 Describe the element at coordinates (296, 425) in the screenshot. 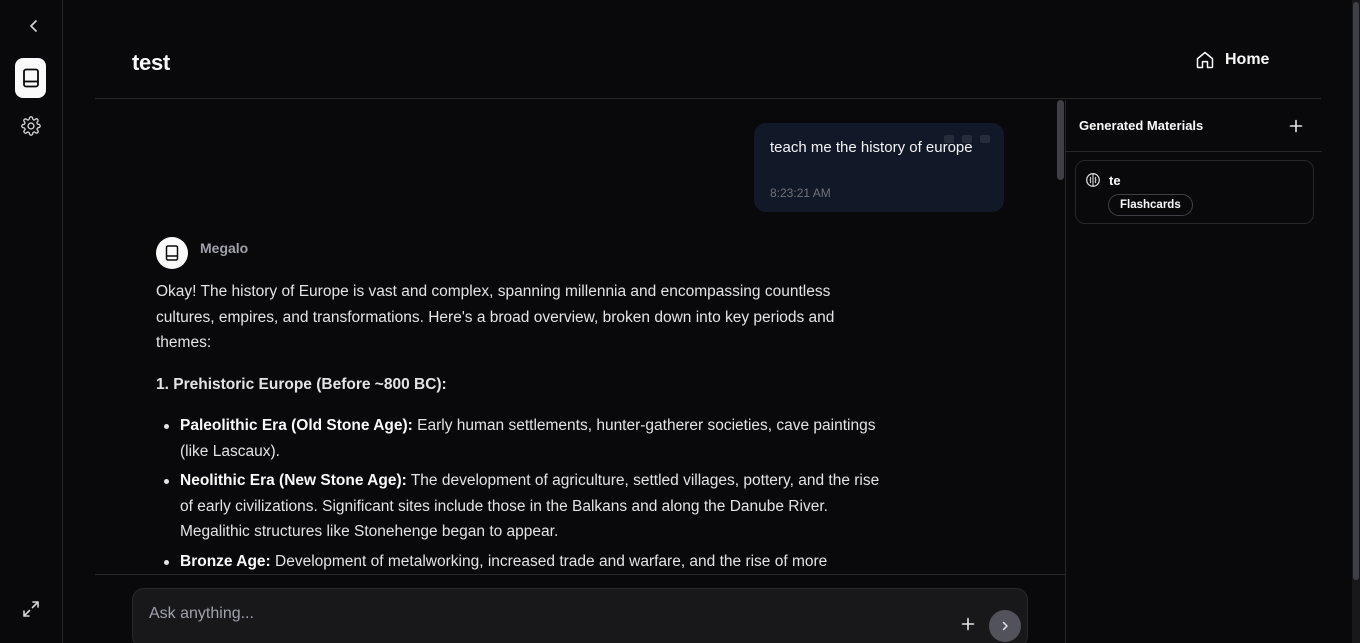

I see `list-item-term: Paleolithic Era (Old Stone Age):` at that location.